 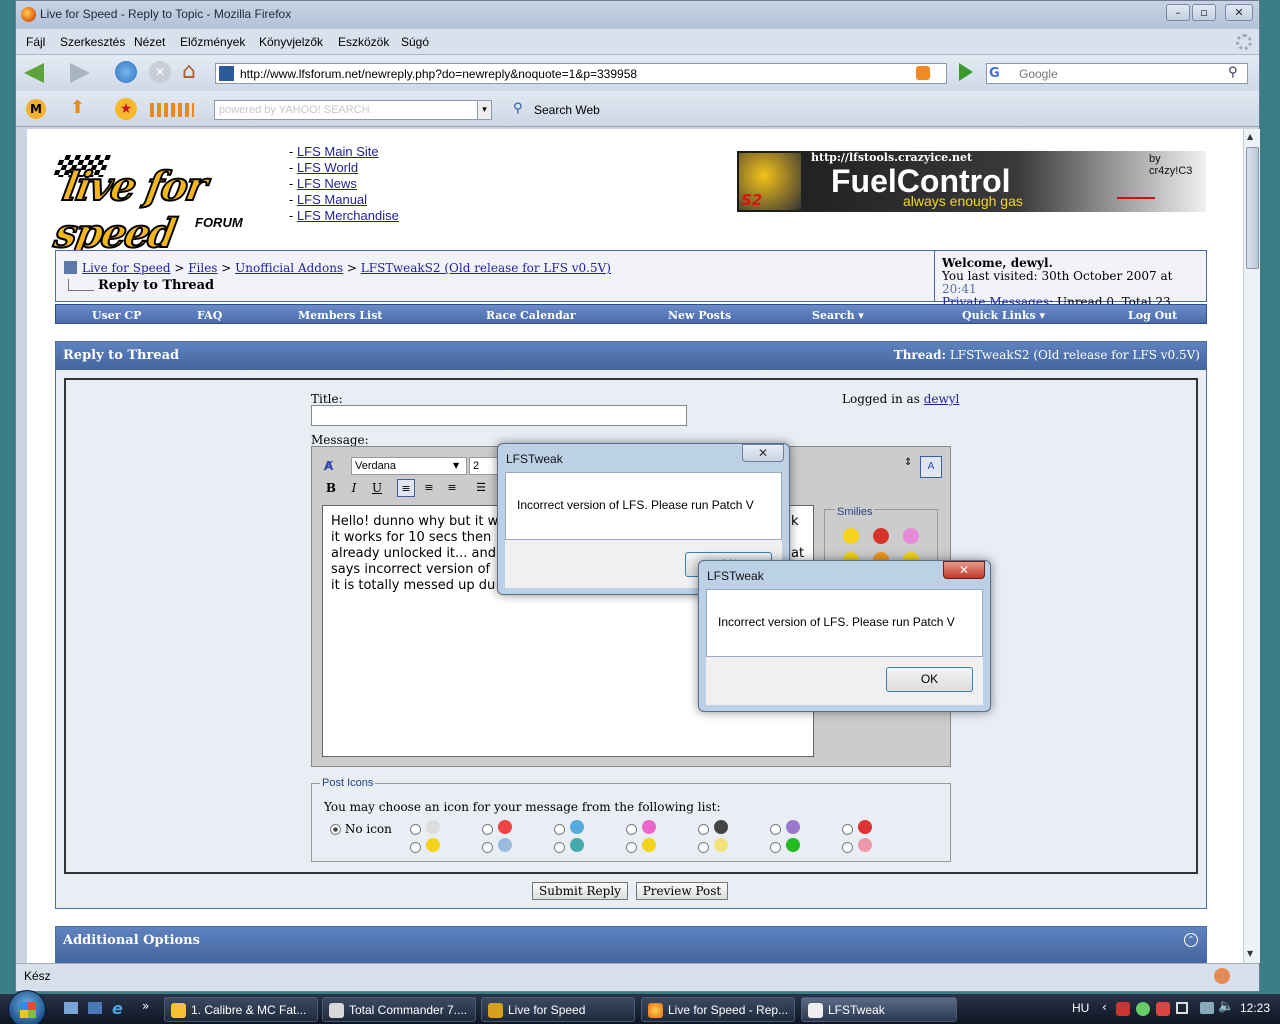 I want to click on font-select: Verdana, so click(x=409, y=466).